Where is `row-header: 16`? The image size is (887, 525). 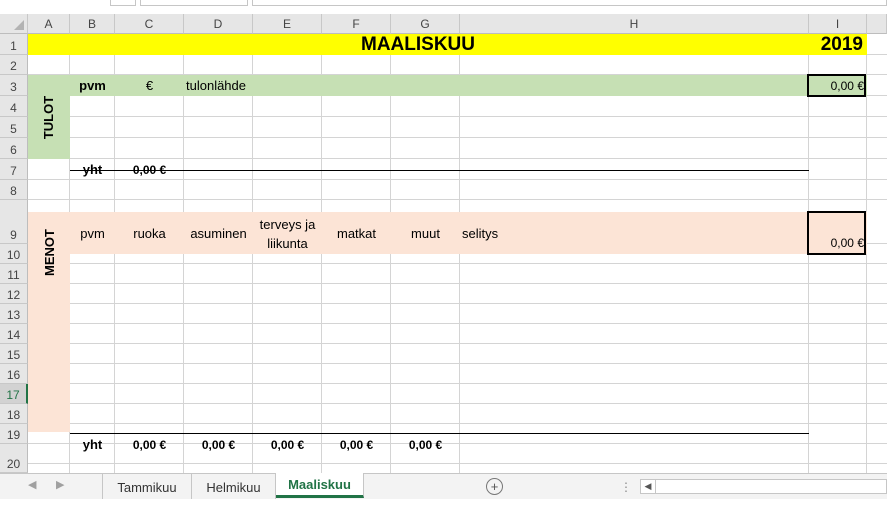 row-header: 16 is located at coordinates (14, 374).